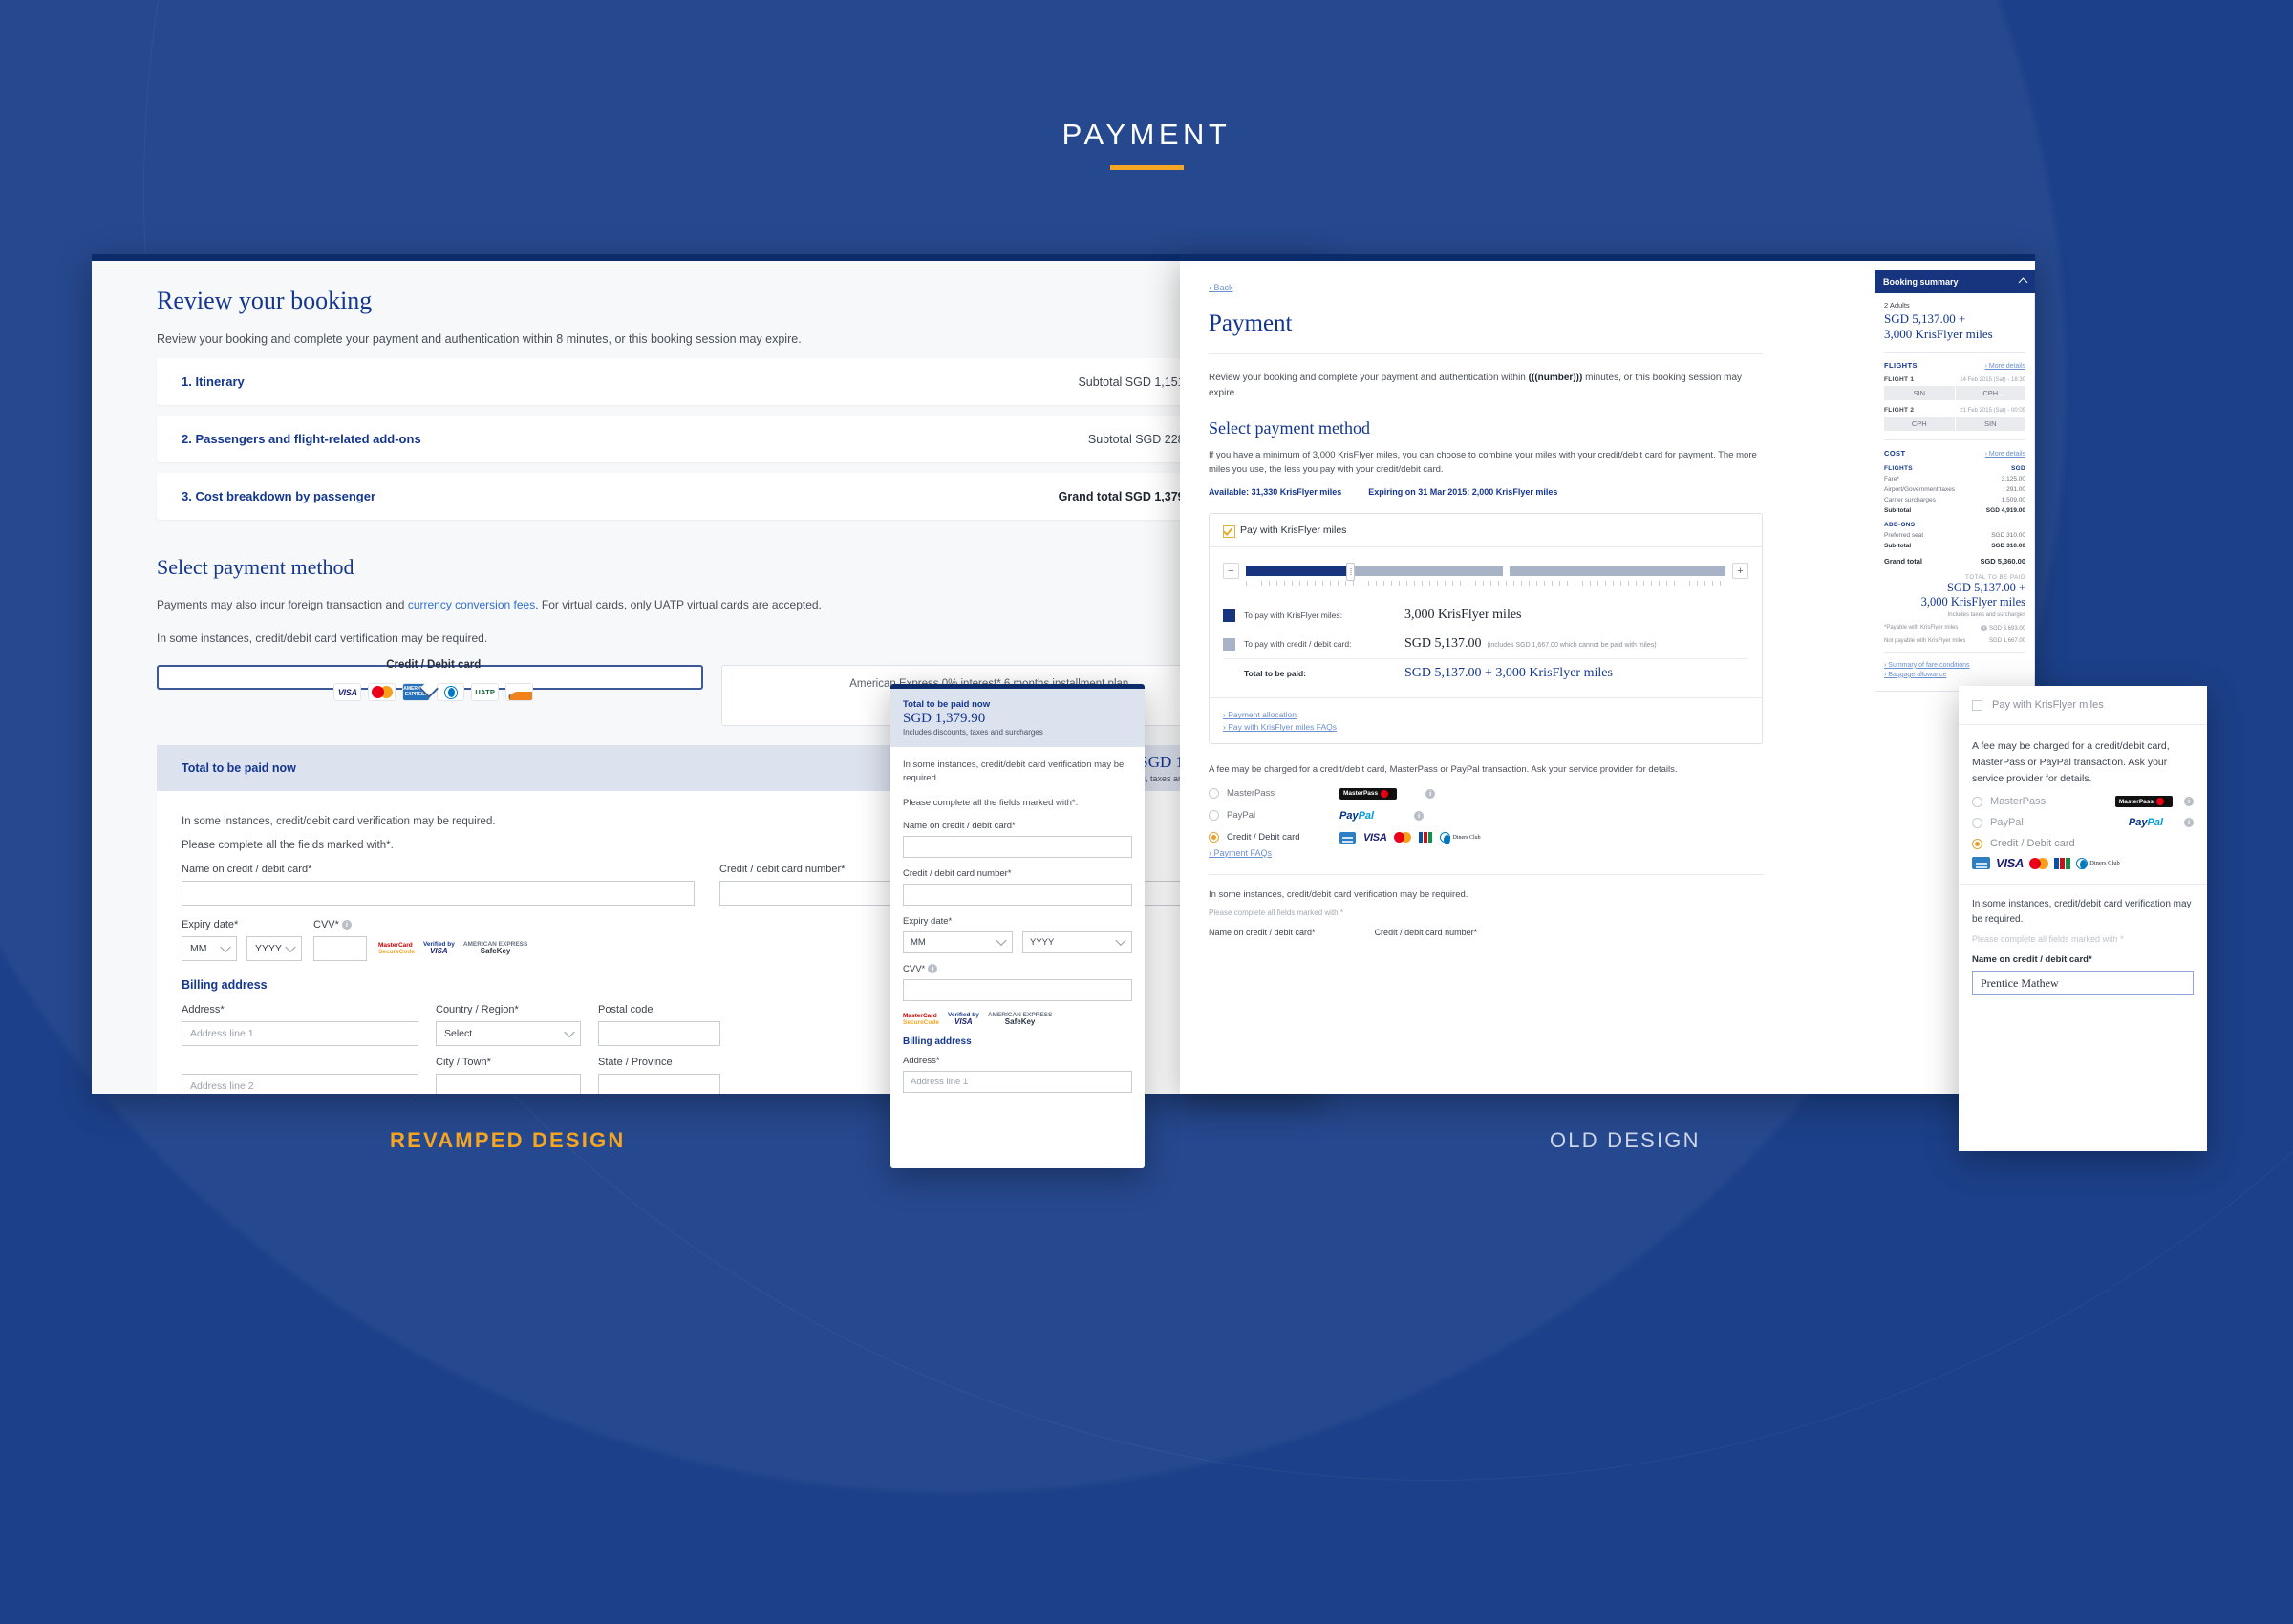 This screenshot has height=1624, width=2293. Describe the element at coordinates (1231, 572) in the screenshot. I see `slider-minus-button: −` at that location.